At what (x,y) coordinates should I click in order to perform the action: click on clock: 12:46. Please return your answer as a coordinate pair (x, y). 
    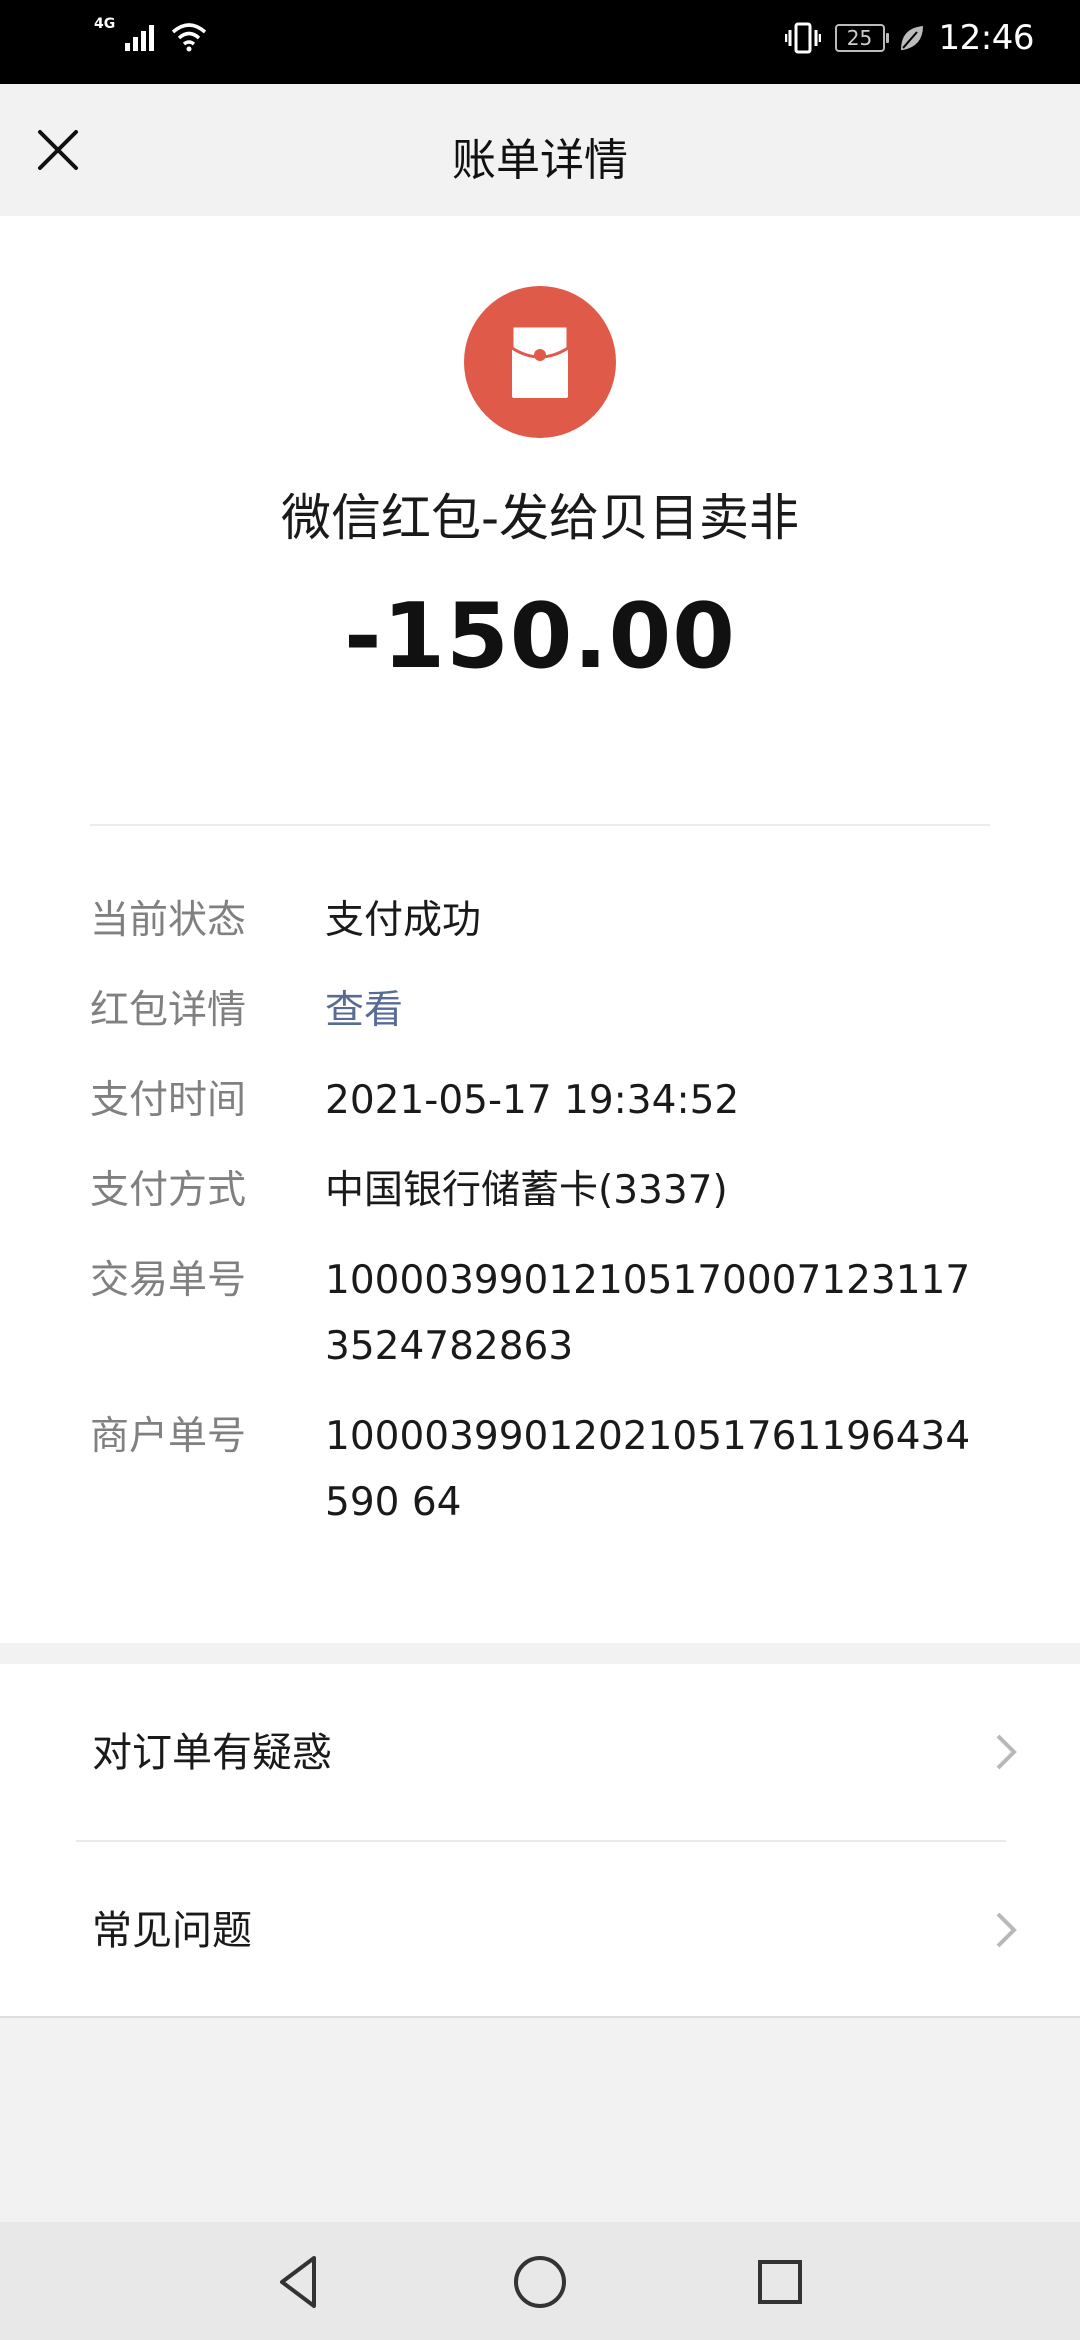
    Looking at the image, I should click on (986, 38).